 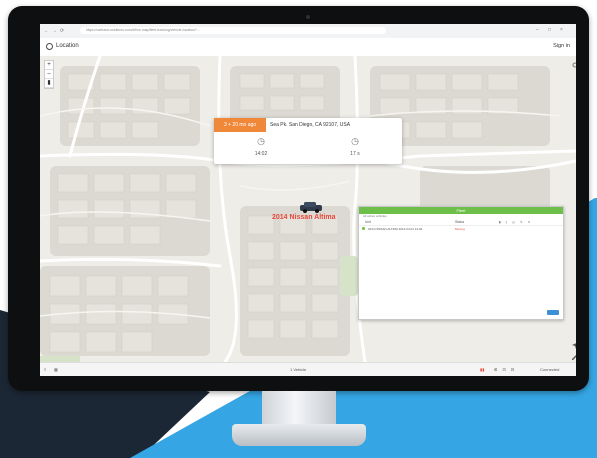 I want to click on menu-icon: ≡, so click(x=45, y=370).